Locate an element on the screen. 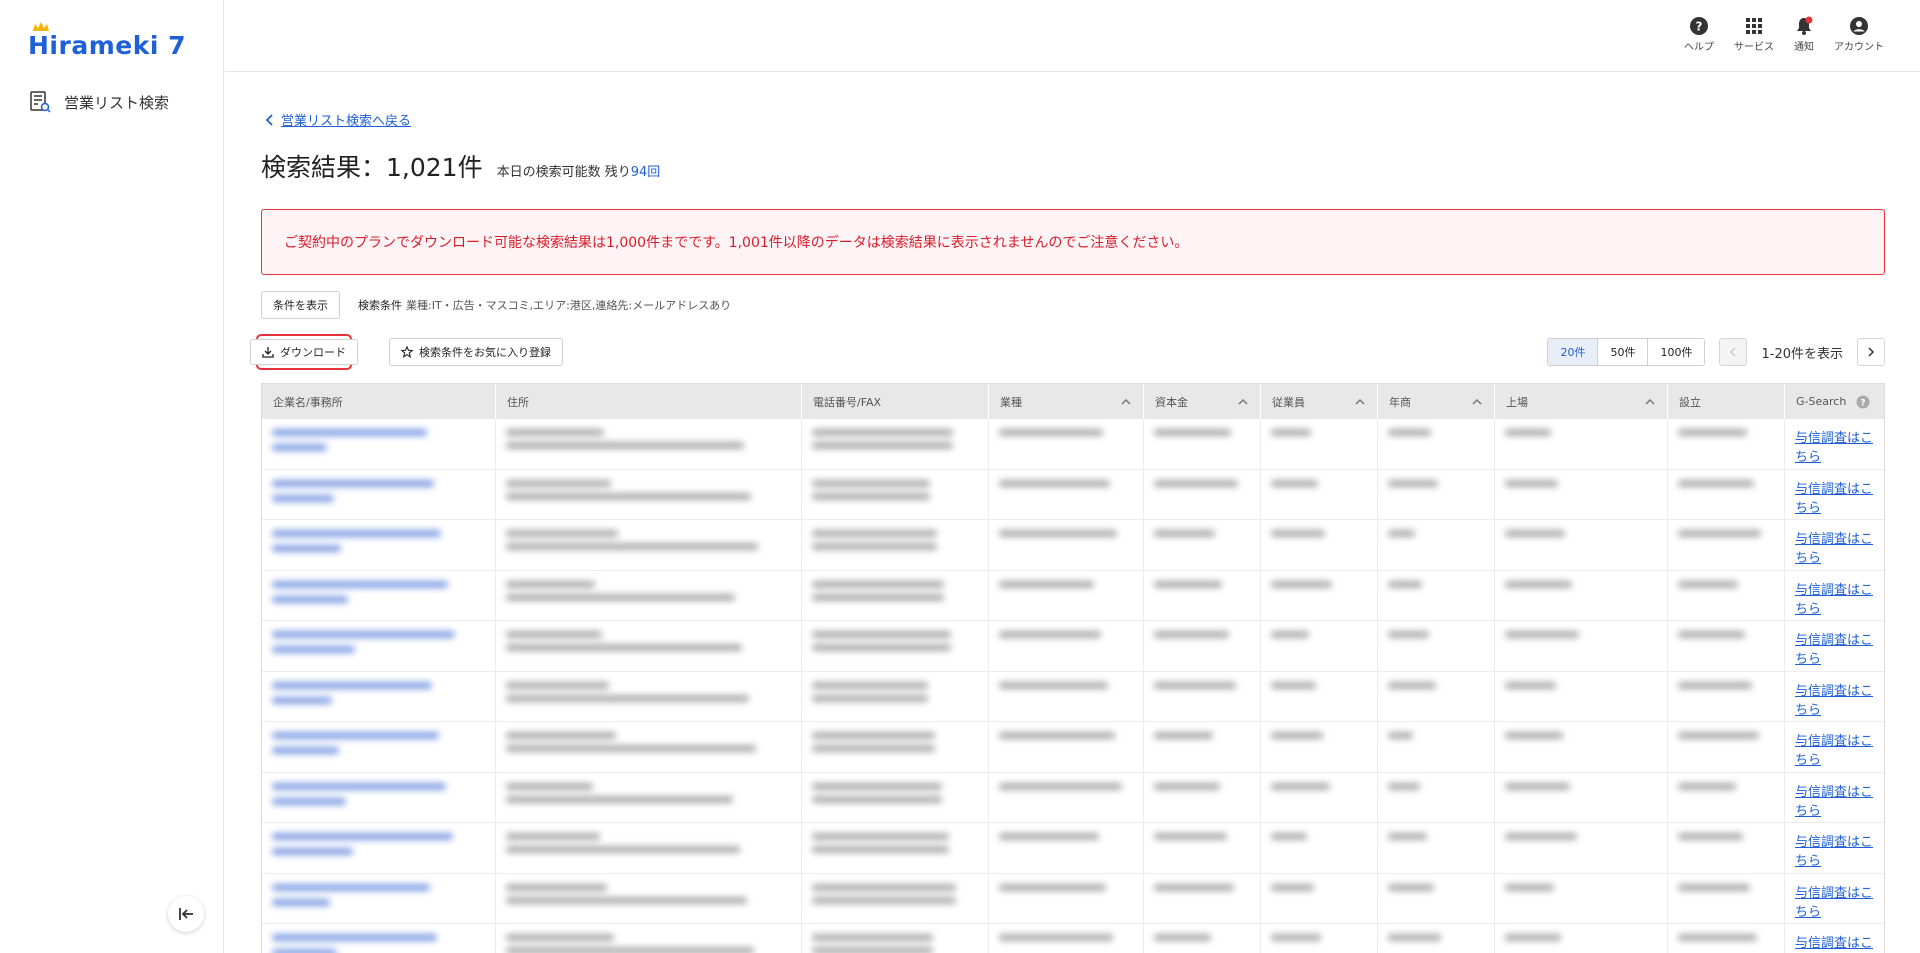  service-button: サービス is located at coordinates (1754, 34).